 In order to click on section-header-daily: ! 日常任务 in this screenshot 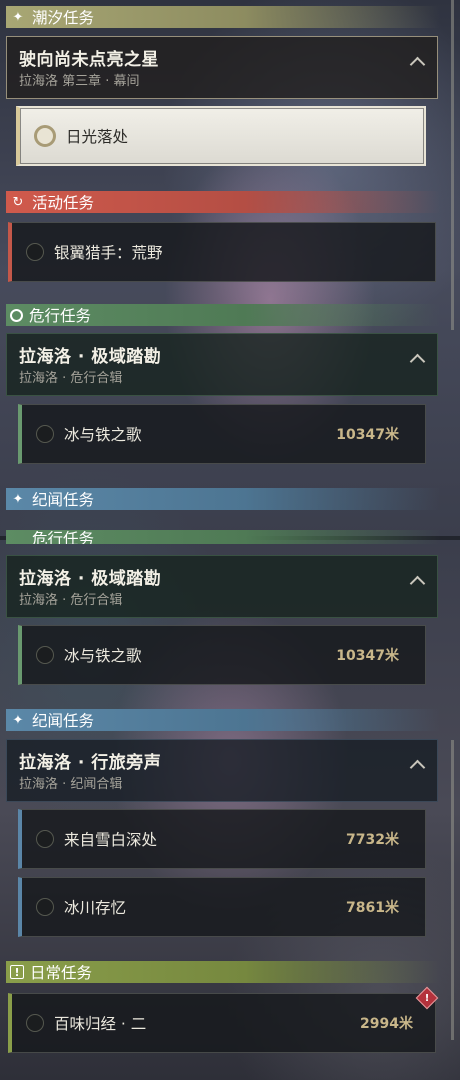, I will do `click(223, 972)`.